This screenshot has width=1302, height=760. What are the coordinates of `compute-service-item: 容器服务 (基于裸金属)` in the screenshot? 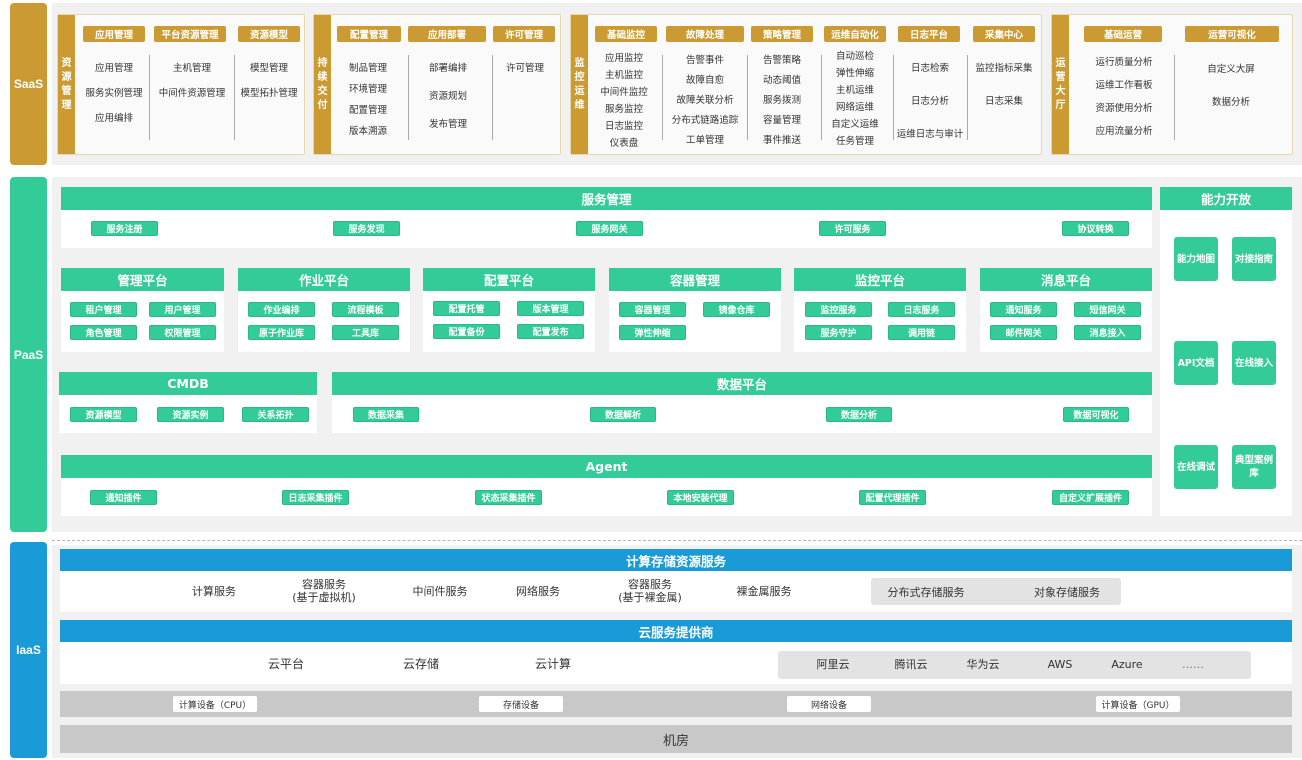 It's located at (650, 591).